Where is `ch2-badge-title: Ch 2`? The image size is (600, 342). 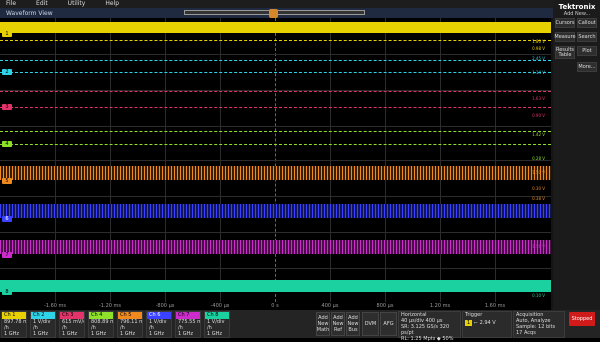 ch2-badge-title: Ch 2 is located at coordinates (43, 315).